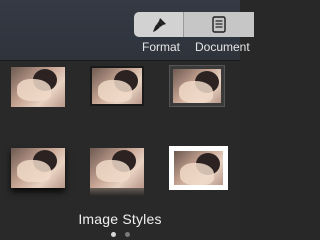 The width and height of the screenshot is (320, 240). What do you see at coordinates (120, 234) in the screenshot?
I see `page-indicator` at bounding box center [120, 234].